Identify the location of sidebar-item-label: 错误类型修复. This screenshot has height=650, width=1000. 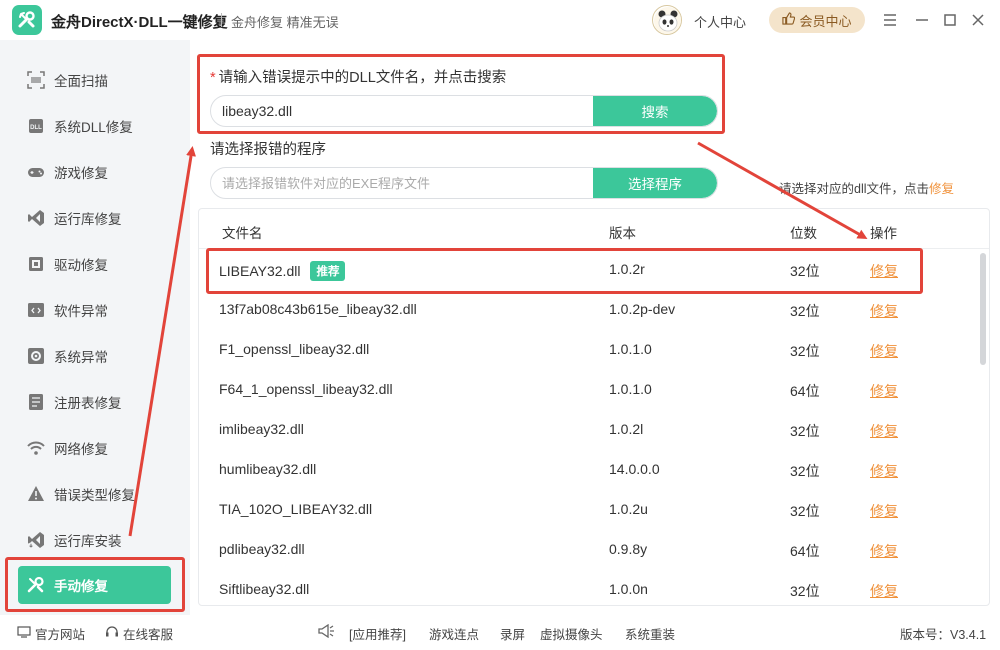
(94, 495).